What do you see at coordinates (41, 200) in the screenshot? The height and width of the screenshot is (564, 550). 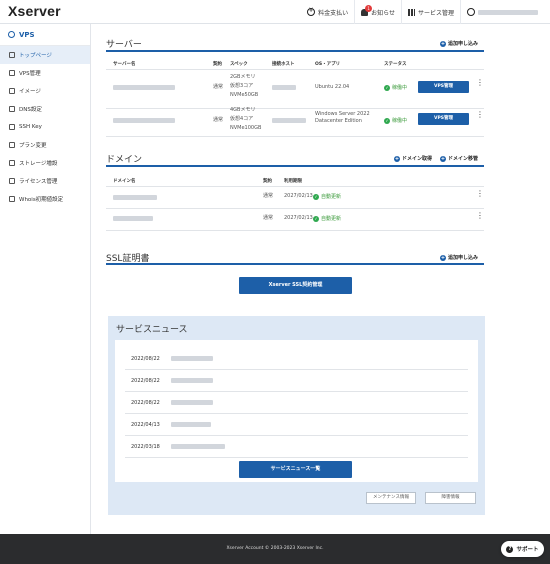 I see `sidebar-item-label: Whois初期値設定` at bounding box center [41, 200].